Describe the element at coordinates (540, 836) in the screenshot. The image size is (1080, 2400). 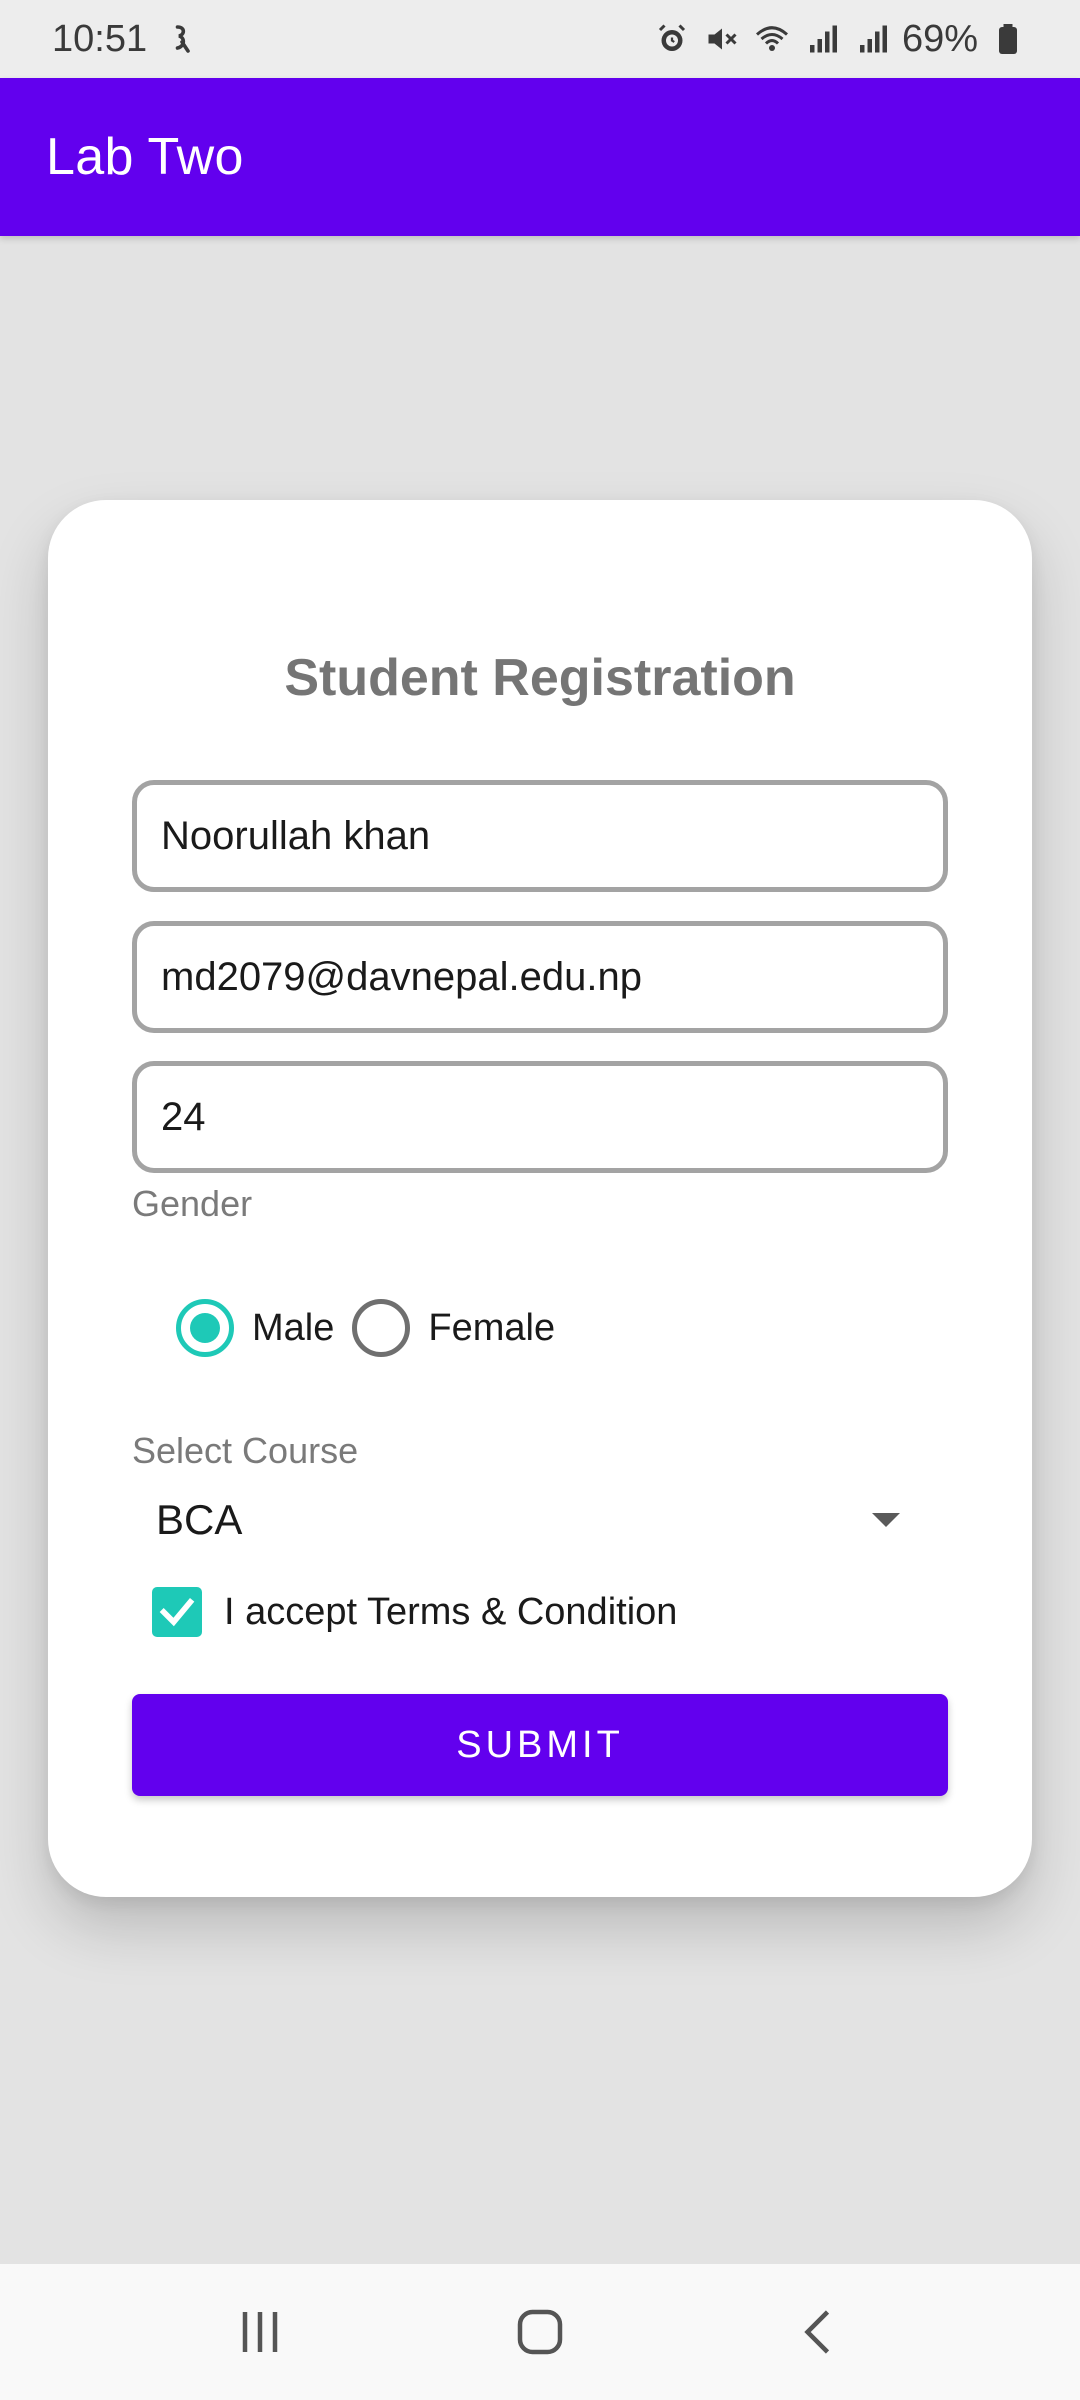
I see `name-field: Noorullah khan` at that location.